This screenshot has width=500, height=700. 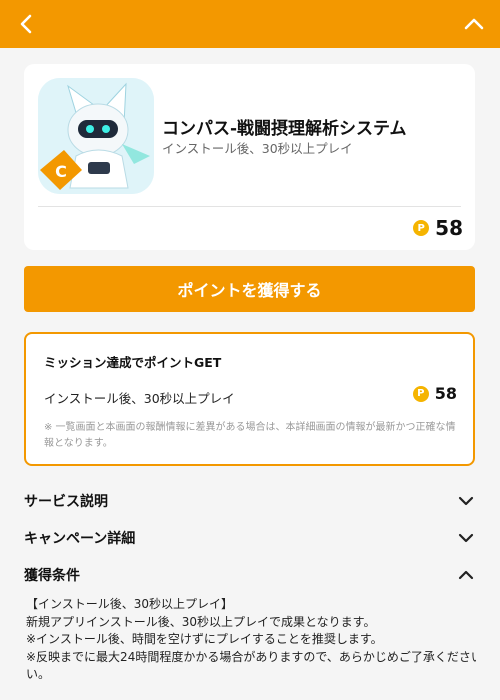 I want to click on conditions-line: ※インストール後、時間を空けずにプレイすることを推奨します。, so click(x=204, y=639).